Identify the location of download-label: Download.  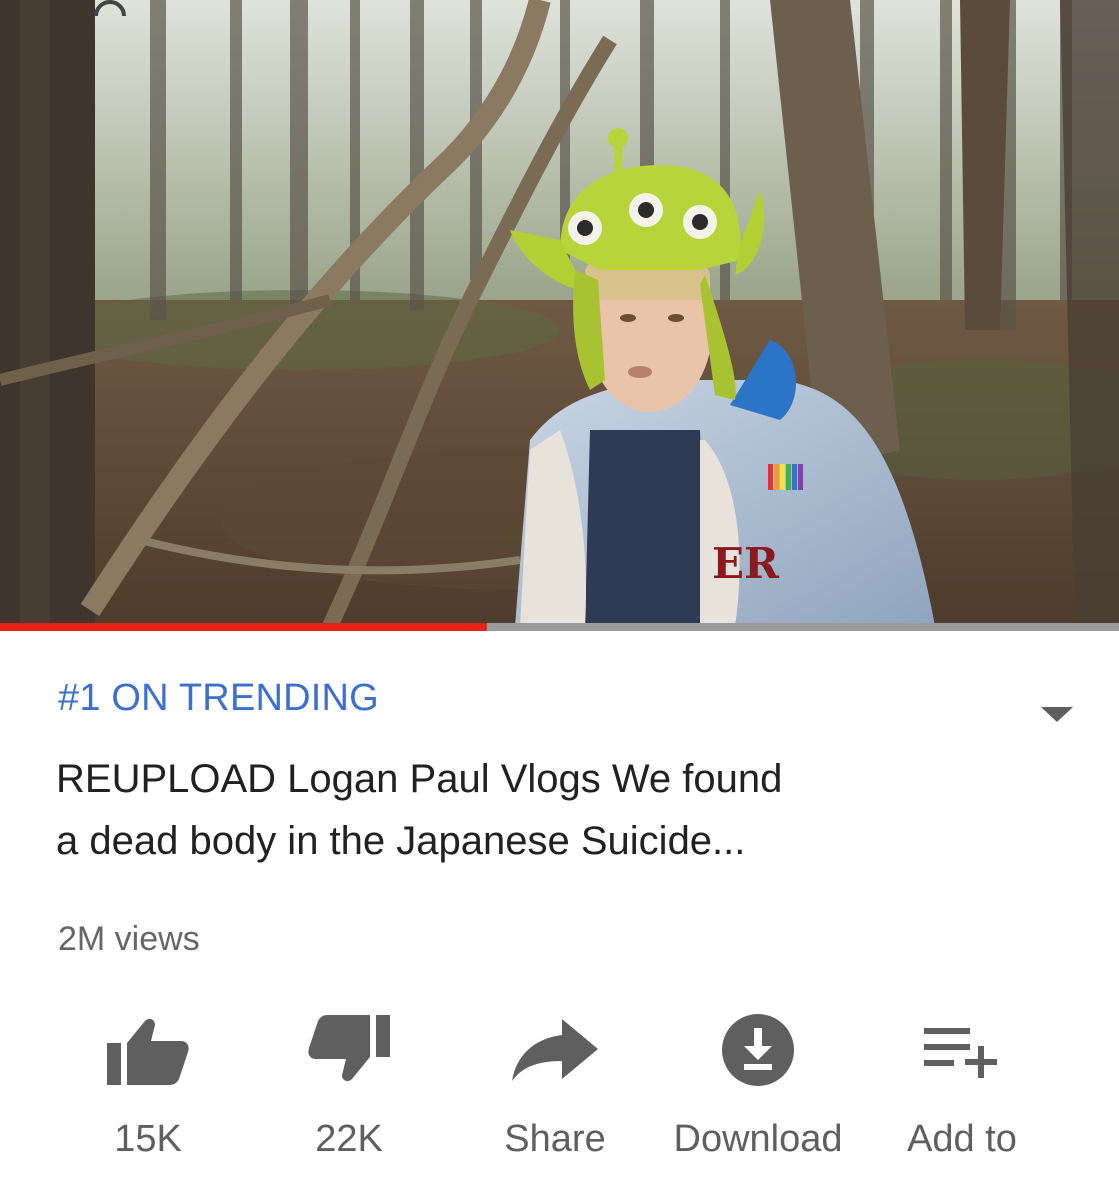
(758, 1139).